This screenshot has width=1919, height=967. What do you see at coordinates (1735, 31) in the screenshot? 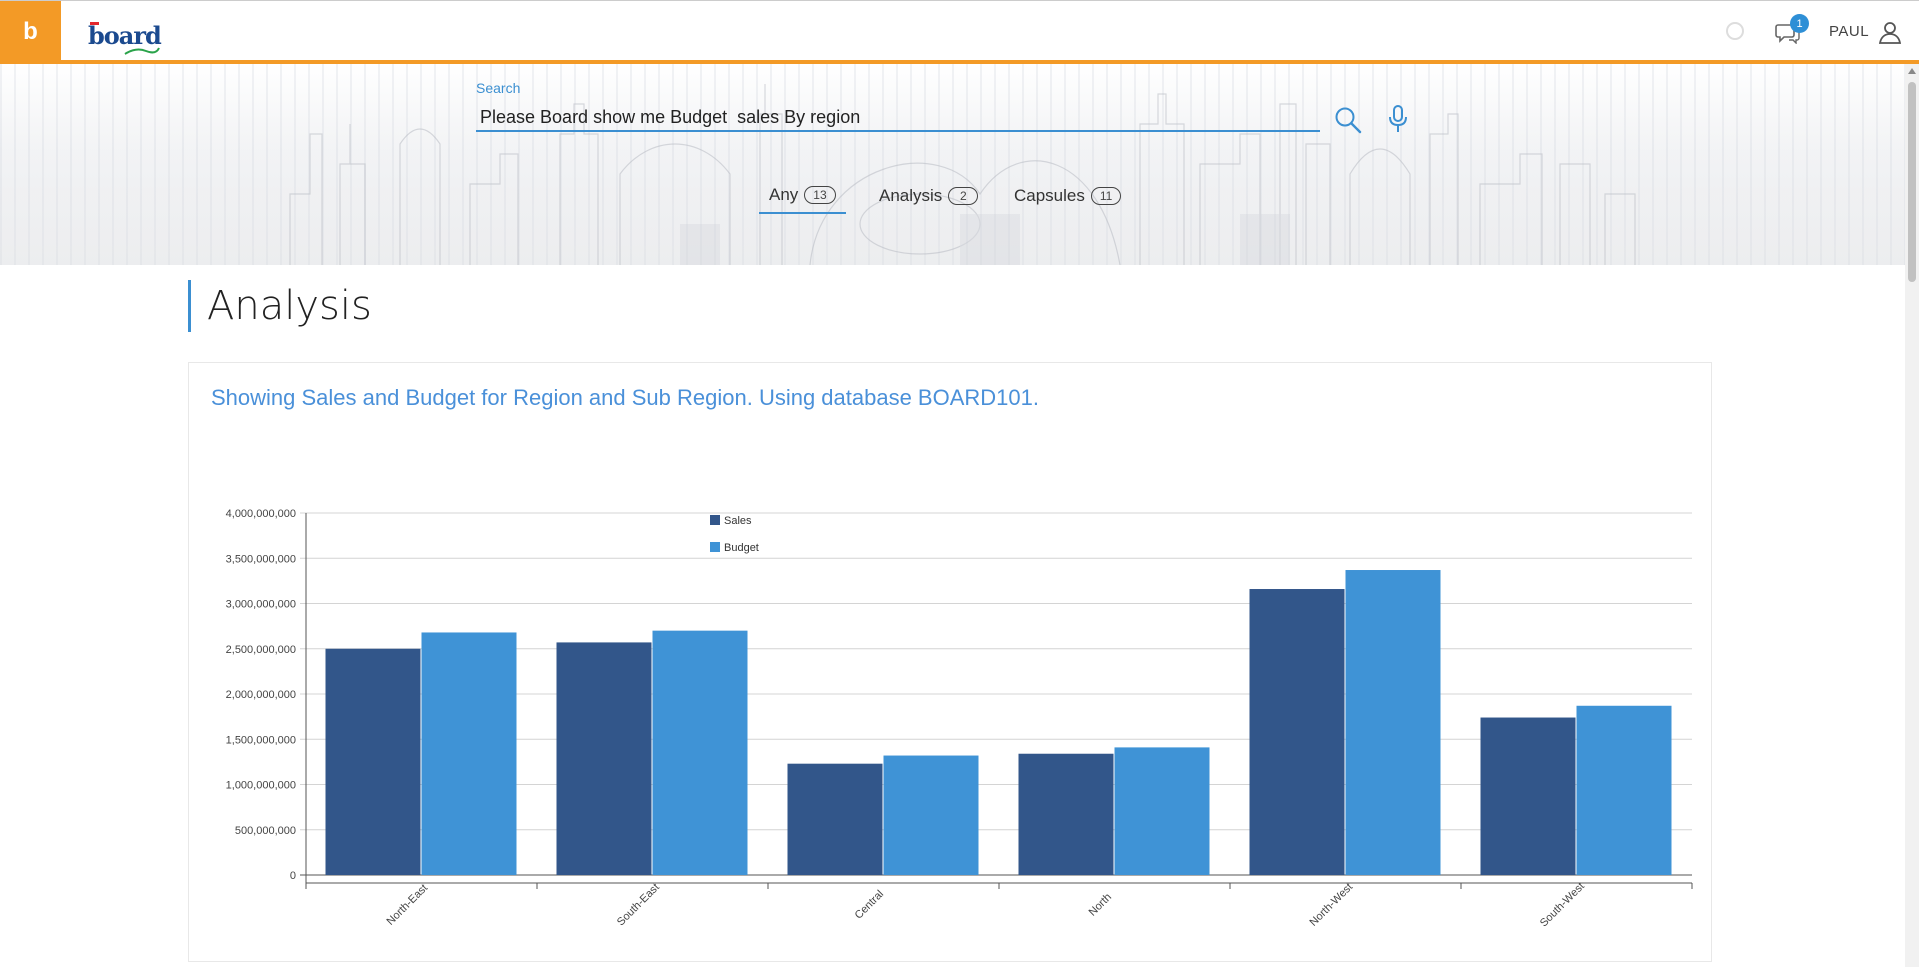
I see `status-indicator-icon` at bounding box center [1735, 31].